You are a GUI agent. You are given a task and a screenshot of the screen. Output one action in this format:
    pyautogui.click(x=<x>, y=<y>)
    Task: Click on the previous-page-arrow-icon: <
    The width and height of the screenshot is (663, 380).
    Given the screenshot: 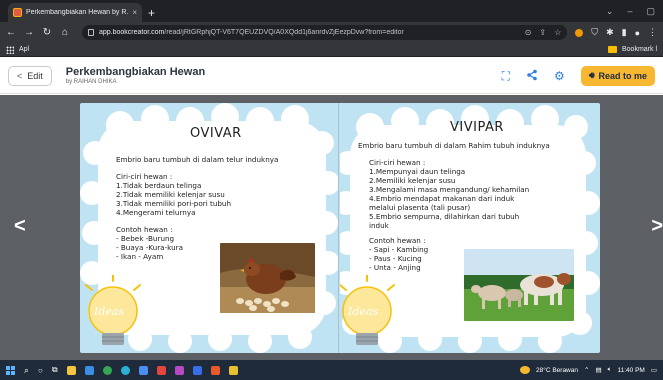 What is the action you would take?
    pyautogui.click(x=20, y=226)
    